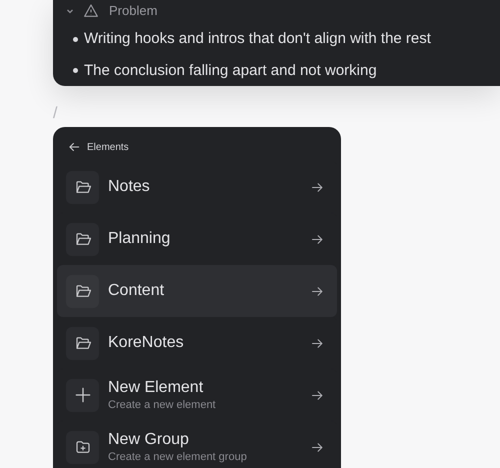  I want to click on item-label: Notes, so click(129, 187).